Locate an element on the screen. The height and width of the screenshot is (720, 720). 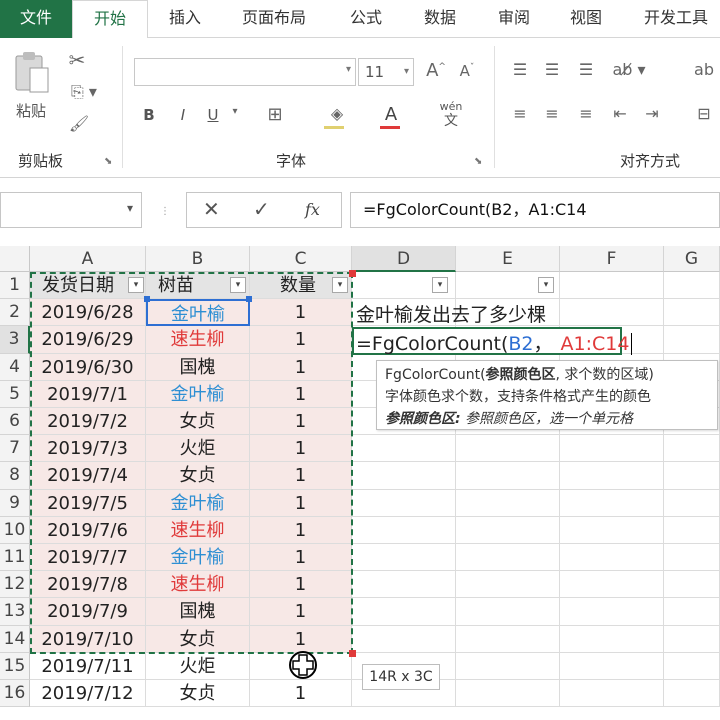
tab-review: 审阅 is located at coordinates (514, 19).